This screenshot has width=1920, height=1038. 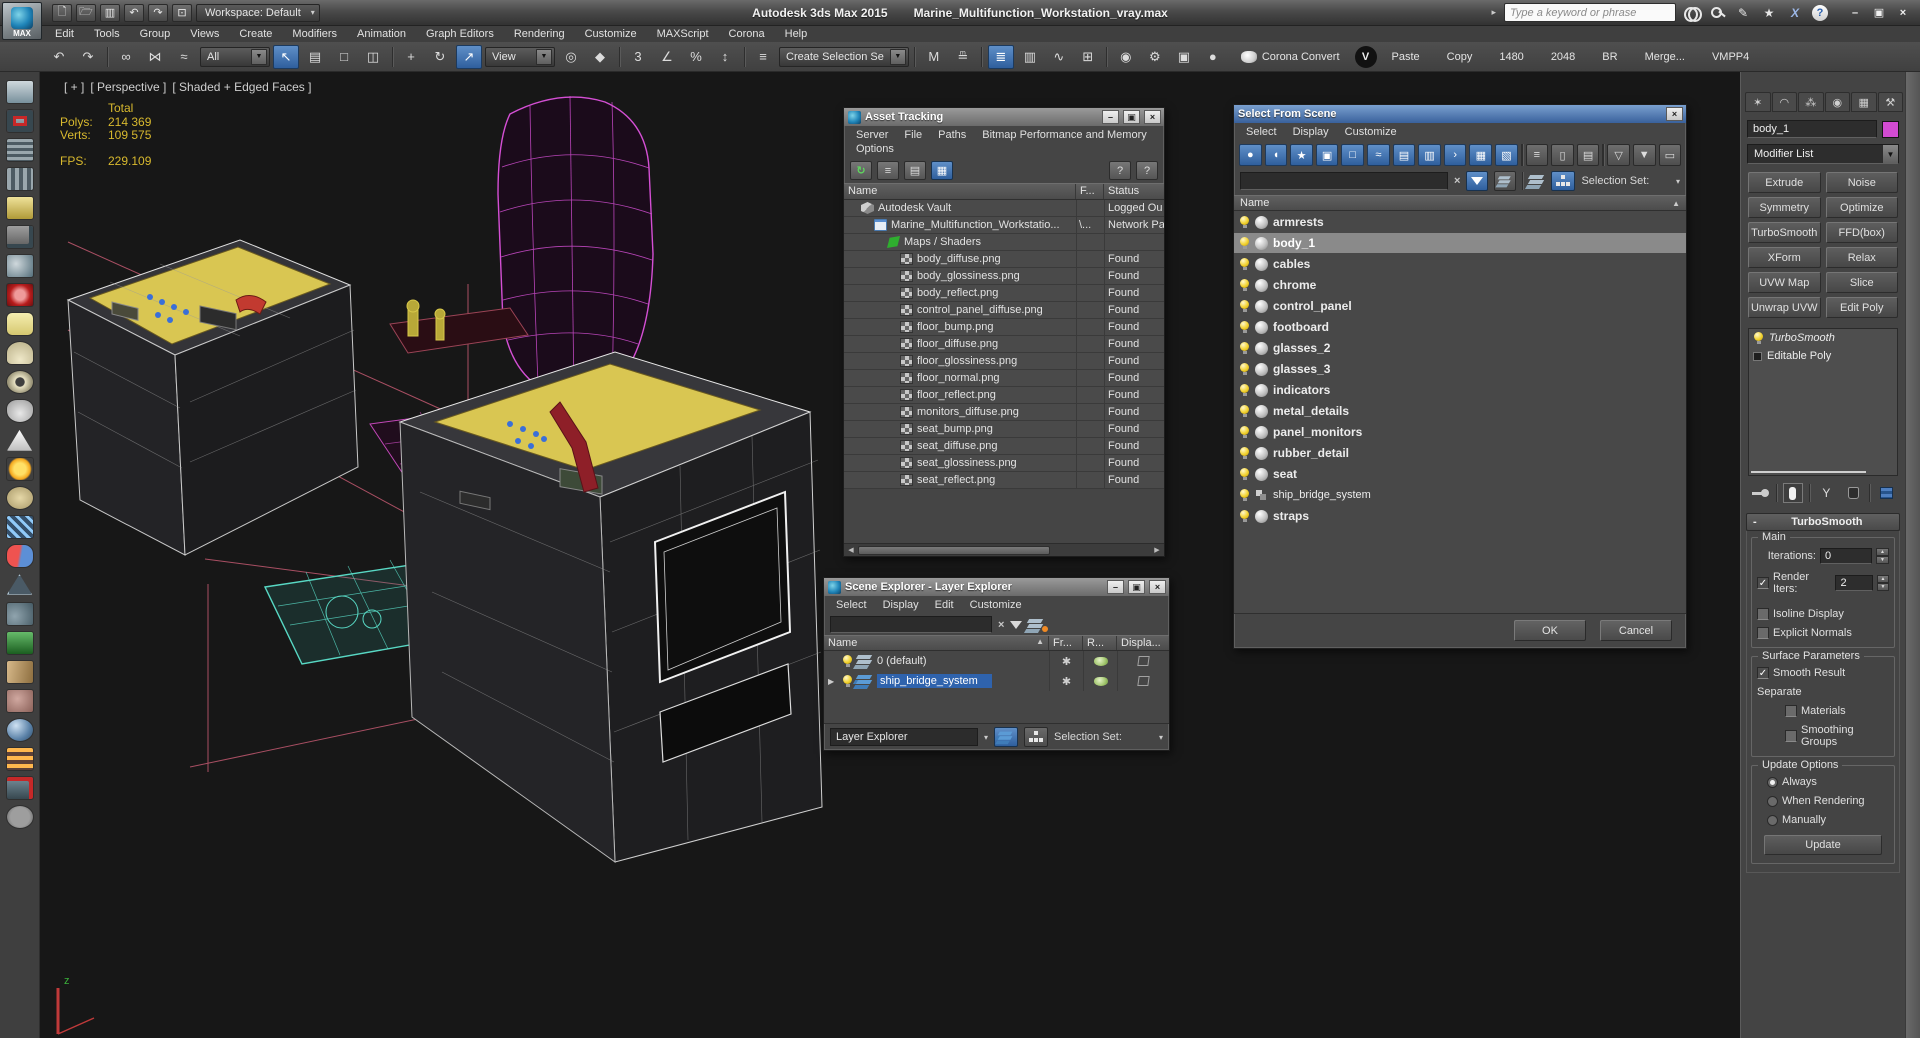 What do you see at coordinates (954, 550) in the screenshot?
I see `scrollbar-thumb` at bounding box center [954, 550].